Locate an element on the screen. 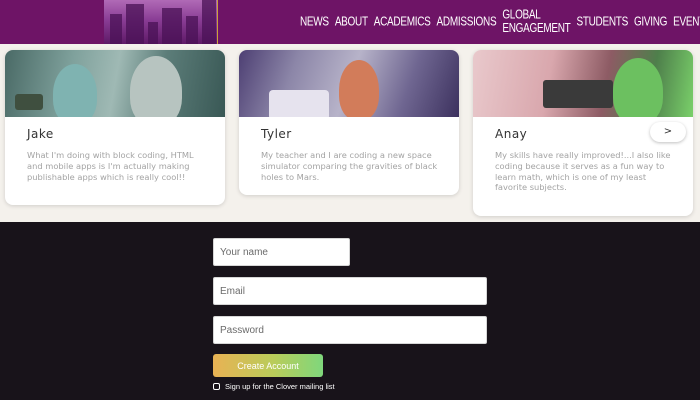 This screenshot has height=400, width=700. nav-item-giving: GIVING is located at coordinates (651, 22).